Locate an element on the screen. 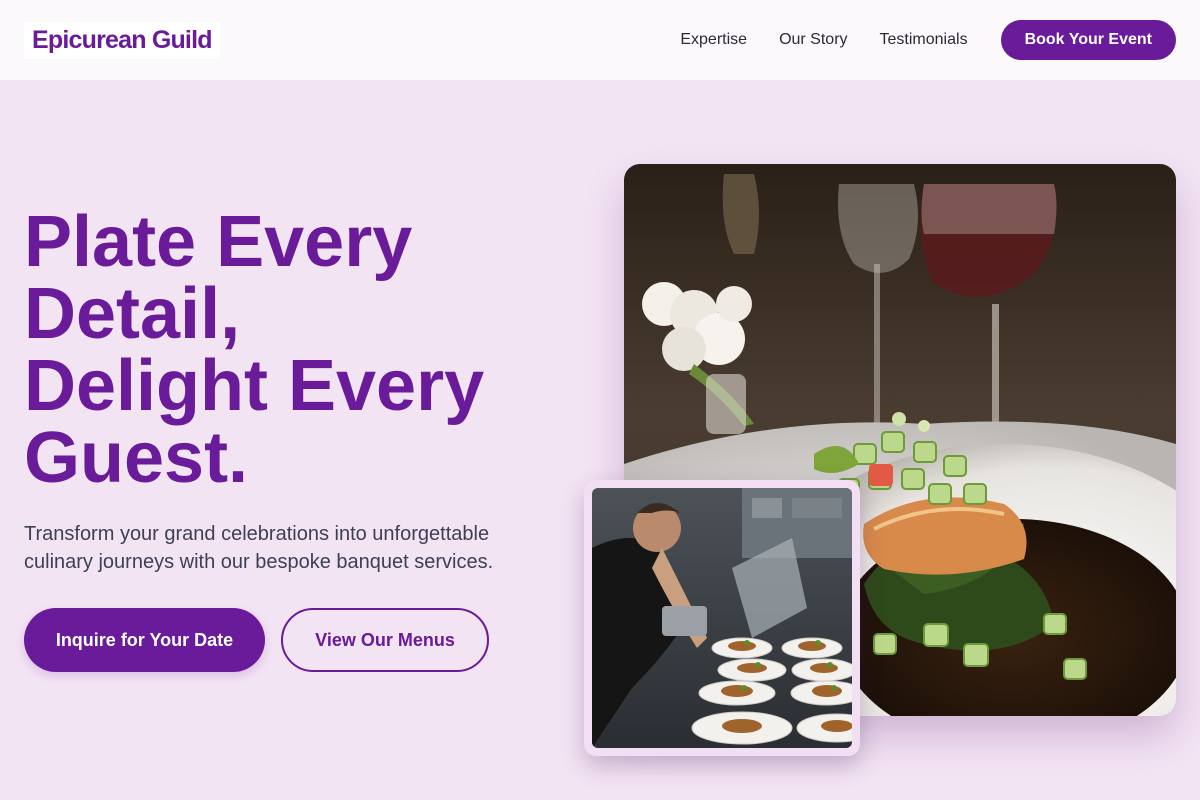 This screenshot has height=800, width=1200. chef-image-card is located at coordinates (722, 618).